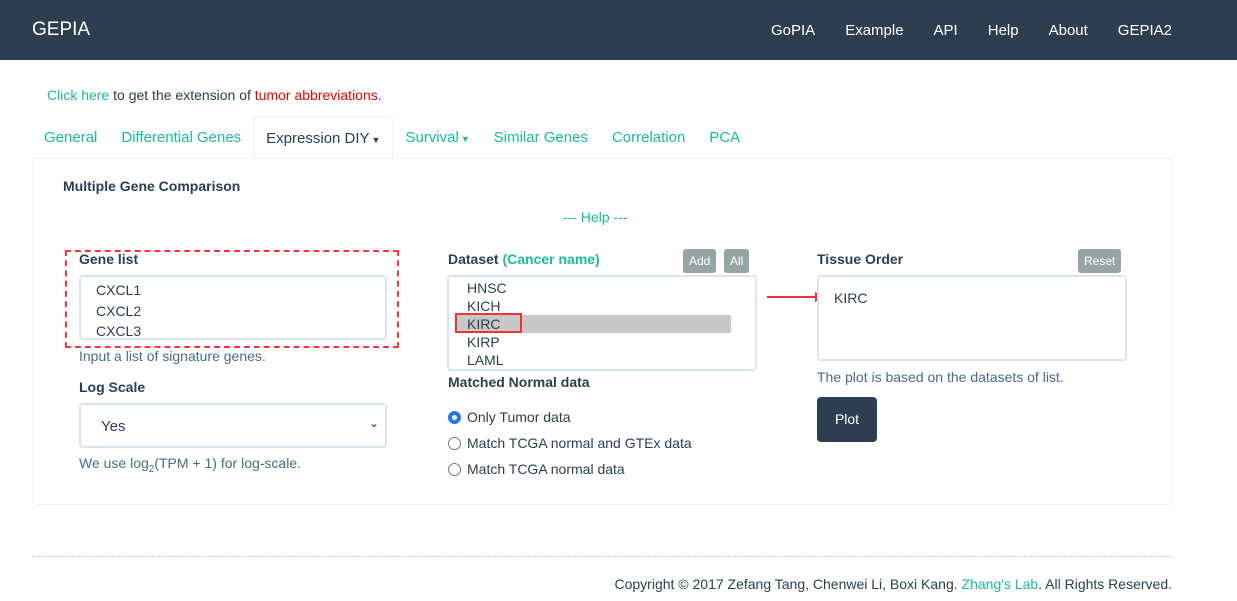 Image resolution: width=1237 pixels, height=601 pixels. Describe the element at coordinates (737, 261) in the screenshot. I see `all-button: All` at that location.